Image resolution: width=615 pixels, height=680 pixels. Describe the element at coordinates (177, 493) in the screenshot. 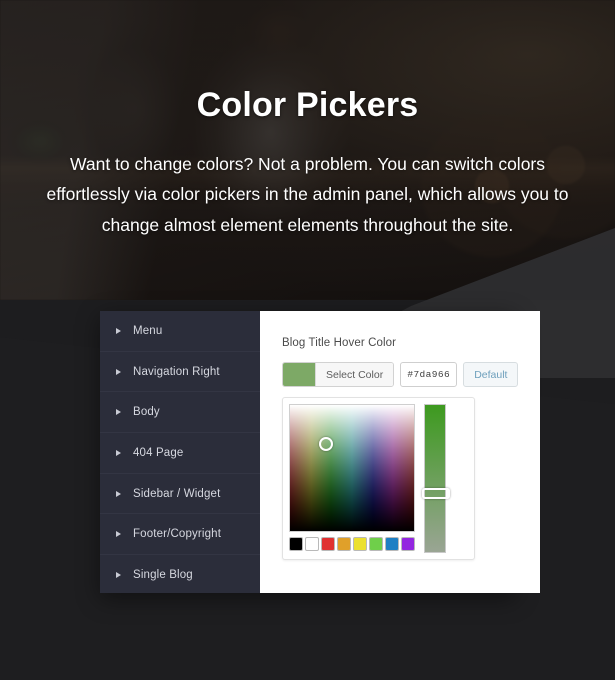

I see `sidebar-item-label: Sidebar / Widget` at that location.